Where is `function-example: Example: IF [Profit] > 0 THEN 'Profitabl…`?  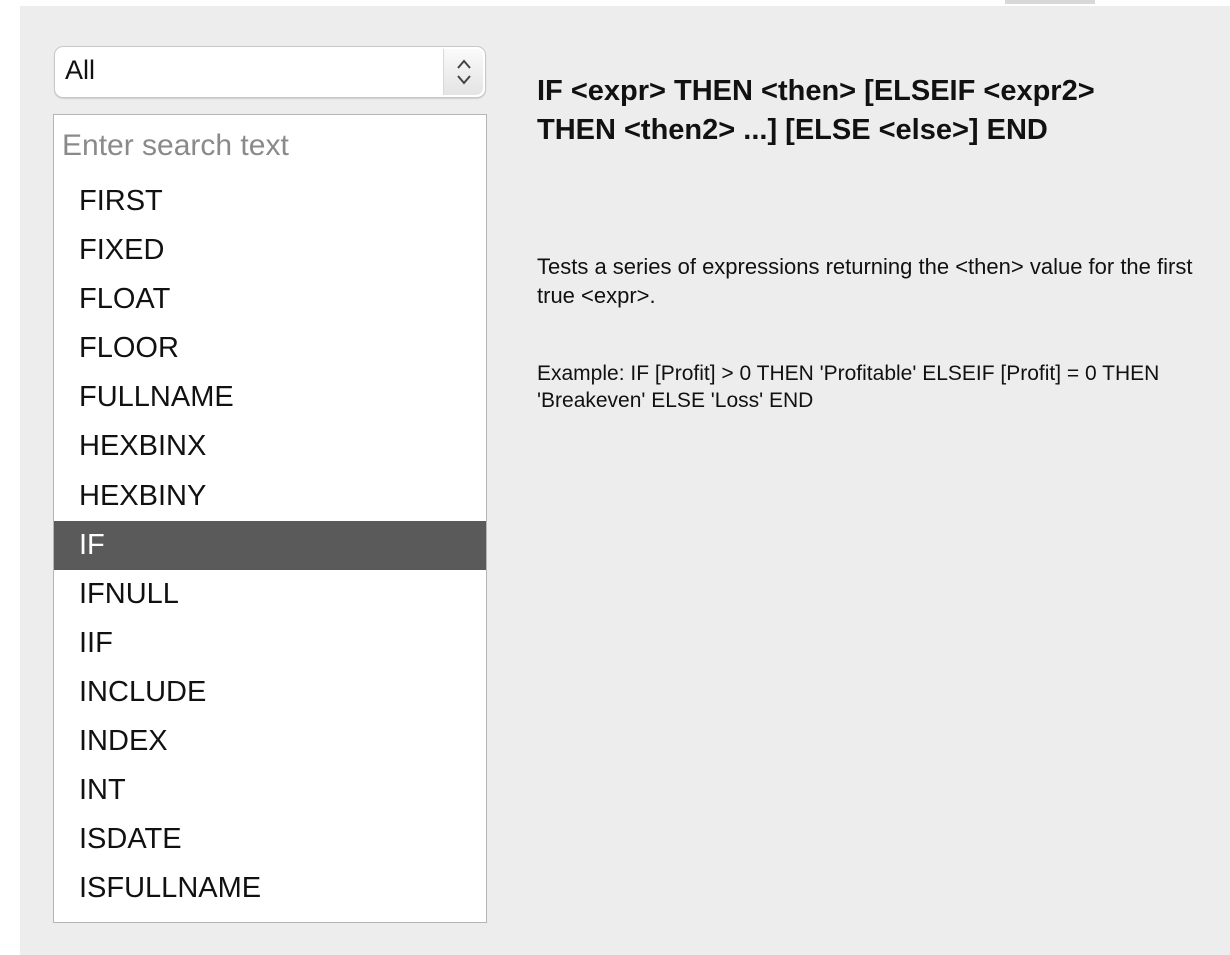
function-example: Example: IF [Profit] > 0 THEN 'Profitabl… is located at coordinates (848, 387).